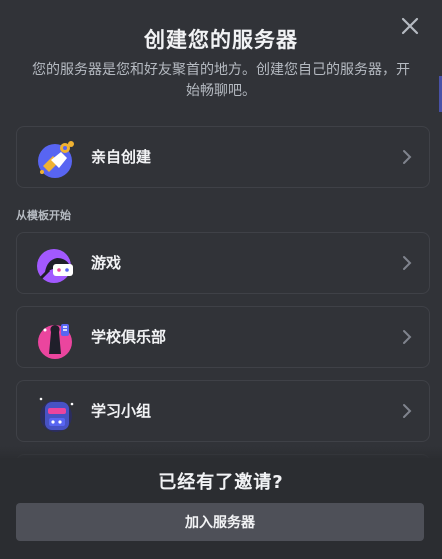 The image size is (442, 559). Describe the element at coordinates (223, 263) in the screenshot. I see `template-gaming-option: 游戏` at that location.